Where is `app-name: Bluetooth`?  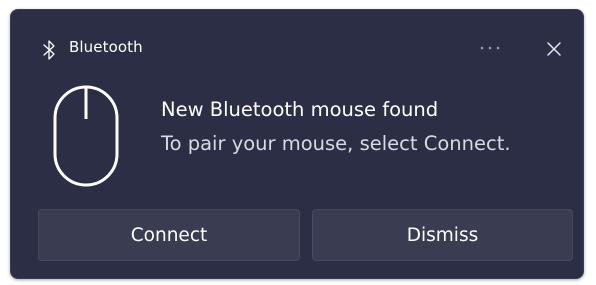
app-name: Bluetooth is located at coordinates (106, 47).